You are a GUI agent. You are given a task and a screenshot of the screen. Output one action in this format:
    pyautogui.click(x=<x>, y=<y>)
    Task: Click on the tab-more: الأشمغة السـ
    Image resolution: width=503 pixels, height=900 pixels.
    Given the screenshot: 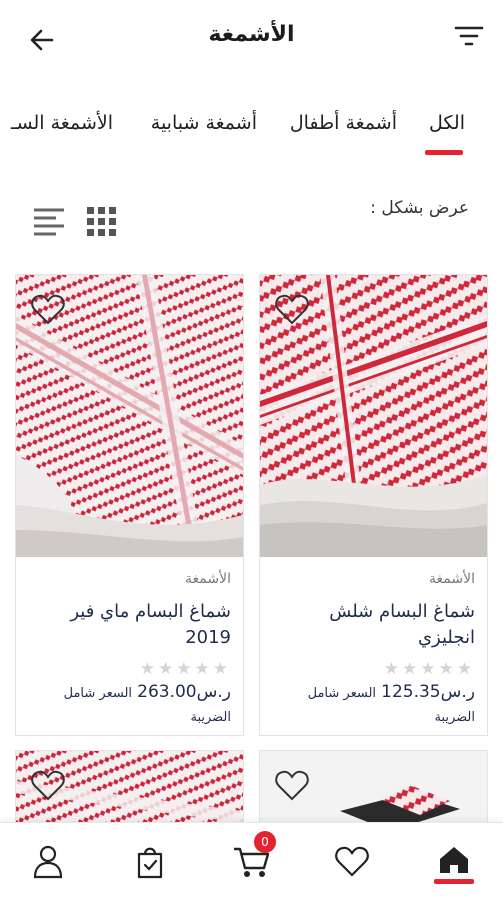 What is the action you would take?
    pyautogui.click(x=62, y=123)
    